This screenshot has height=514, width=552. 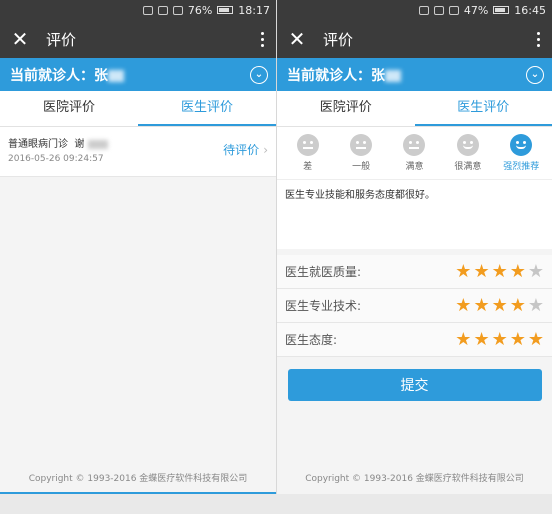 I want to click on rating-label: 医生就医质量:, so click(x=323, y=272).